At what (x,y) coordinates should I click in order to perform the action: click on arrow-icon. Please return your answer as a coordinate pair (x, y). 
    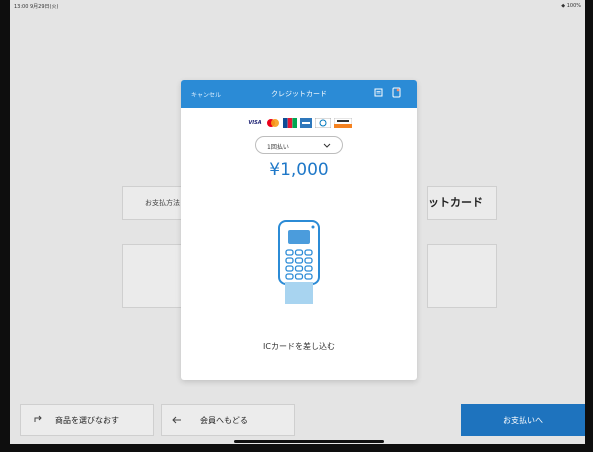
    Looking at the image, I should click on (38, 418).